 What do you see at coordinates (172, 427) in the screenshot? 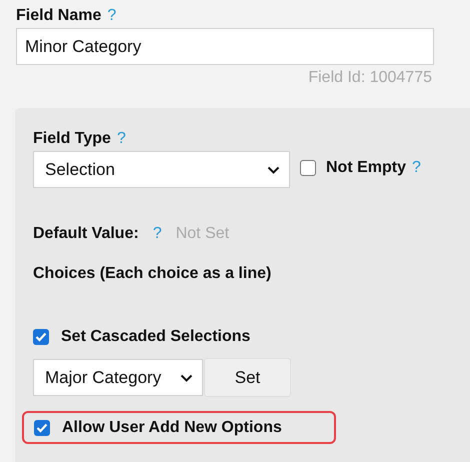
I see `checkbox-label: Allow User Add New Options` at bounding box center [172, 427].